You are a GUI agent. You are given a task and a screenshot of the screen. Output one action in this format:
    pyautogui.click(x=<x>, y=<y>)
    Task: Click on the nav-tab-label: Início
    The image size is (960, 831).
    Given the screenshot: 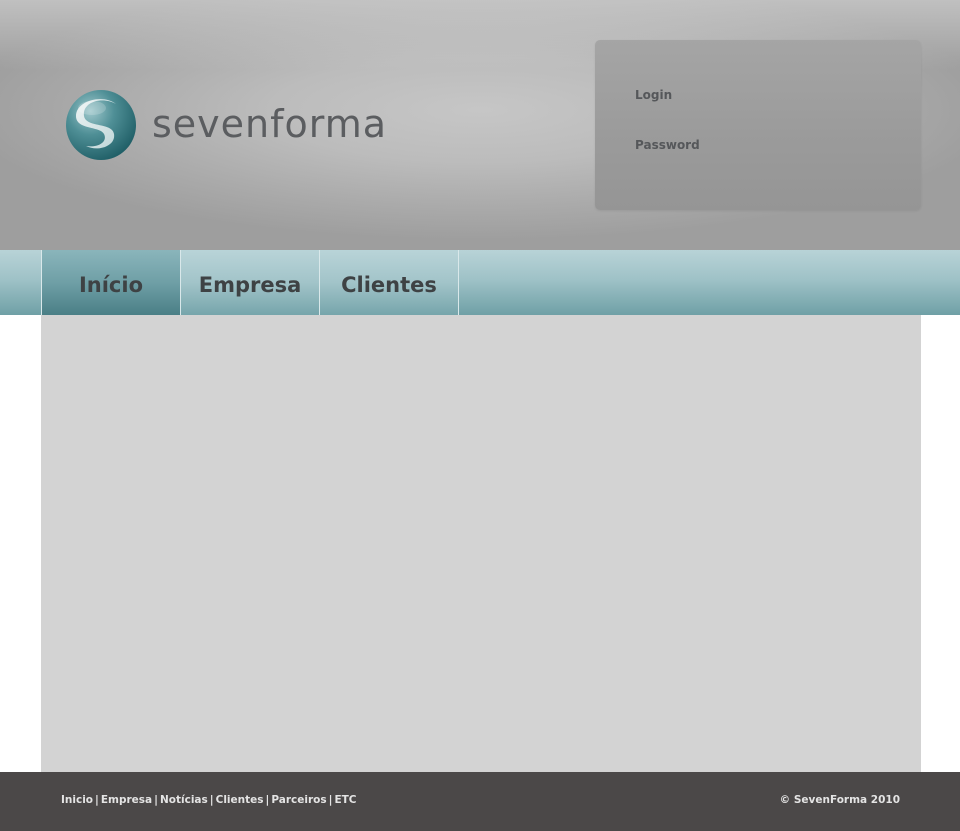 What is the action you would take?
    pyautogui.click(x=111, y=284)
    